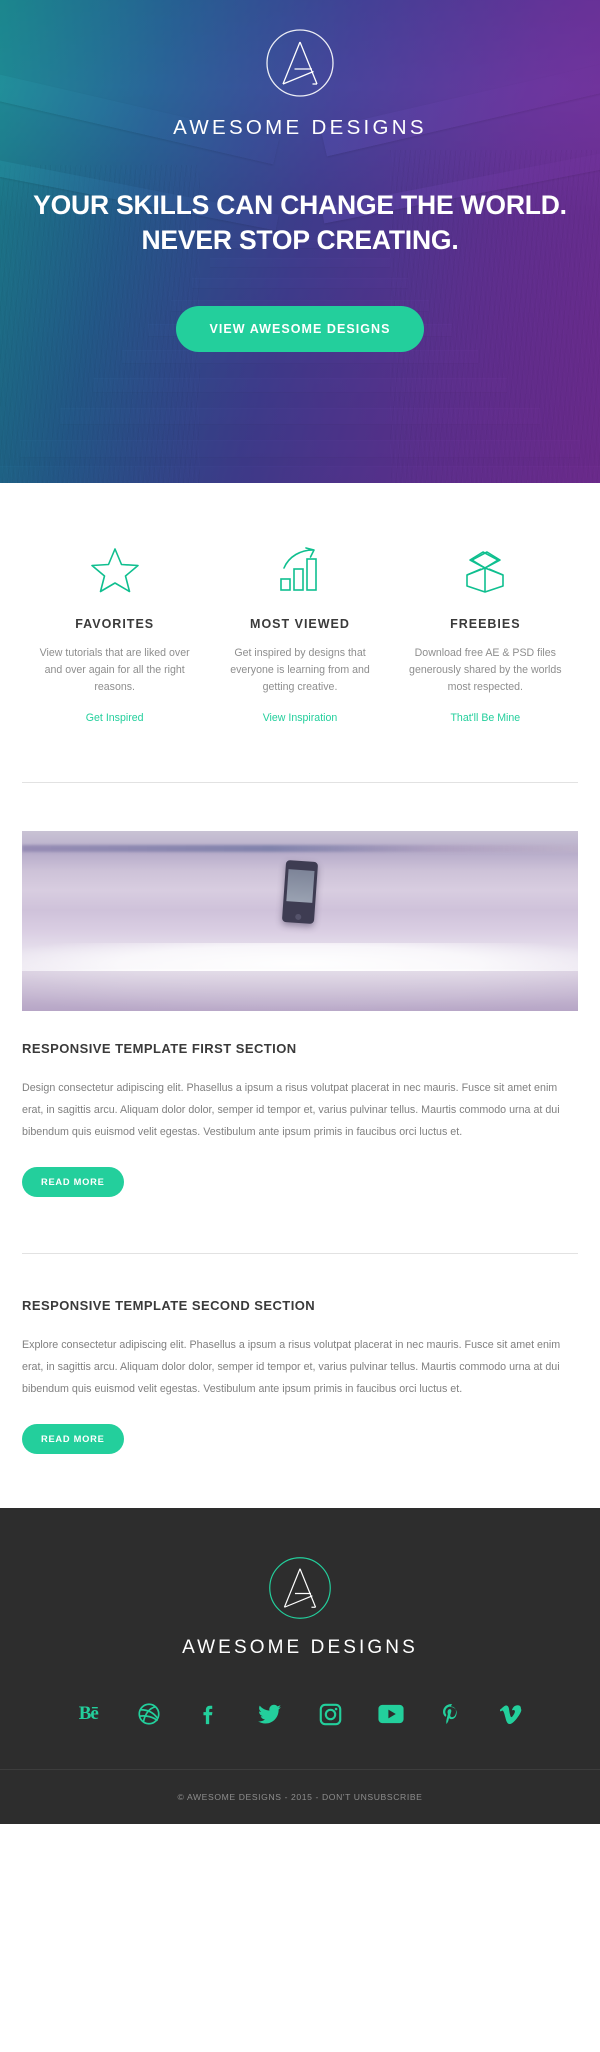  What do you see at coordinates (485, 570) in the screenshot?
I see `open-box-icon` at bounding box center [485, 570].